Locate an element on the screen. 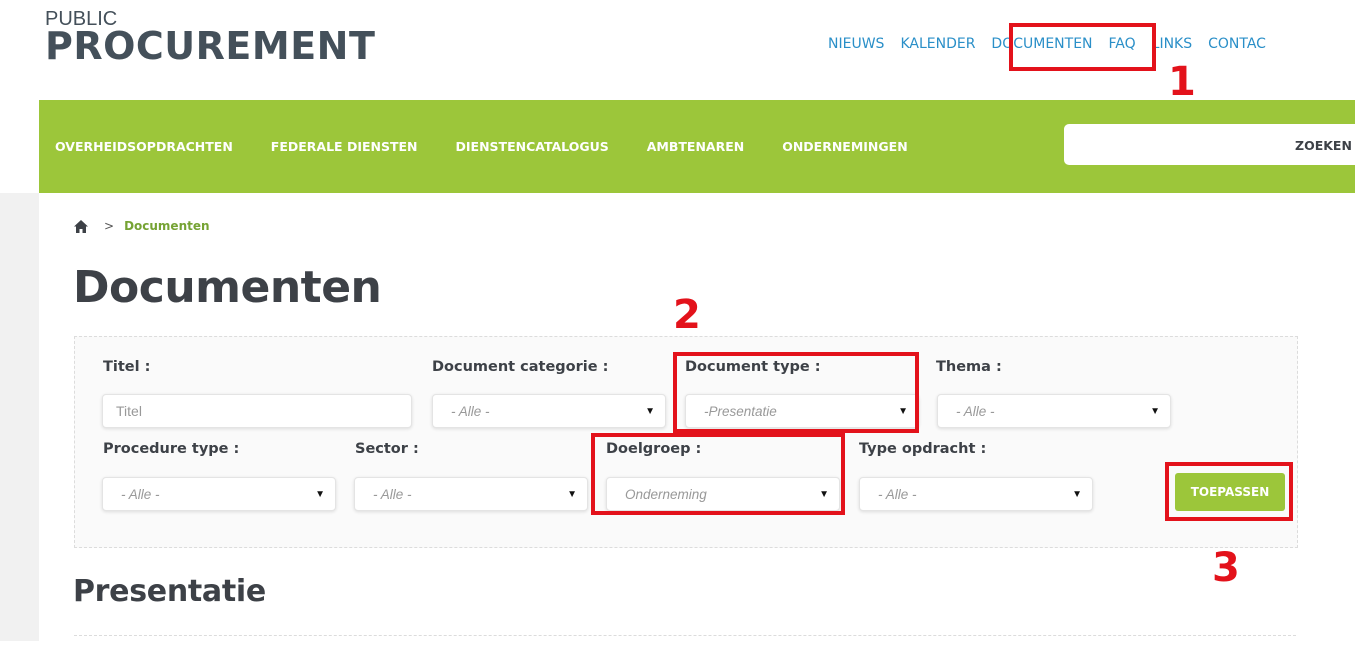  main-nav-federale-diensten: FEDERALE DIENSTEN is located at coordinates (344, 146).